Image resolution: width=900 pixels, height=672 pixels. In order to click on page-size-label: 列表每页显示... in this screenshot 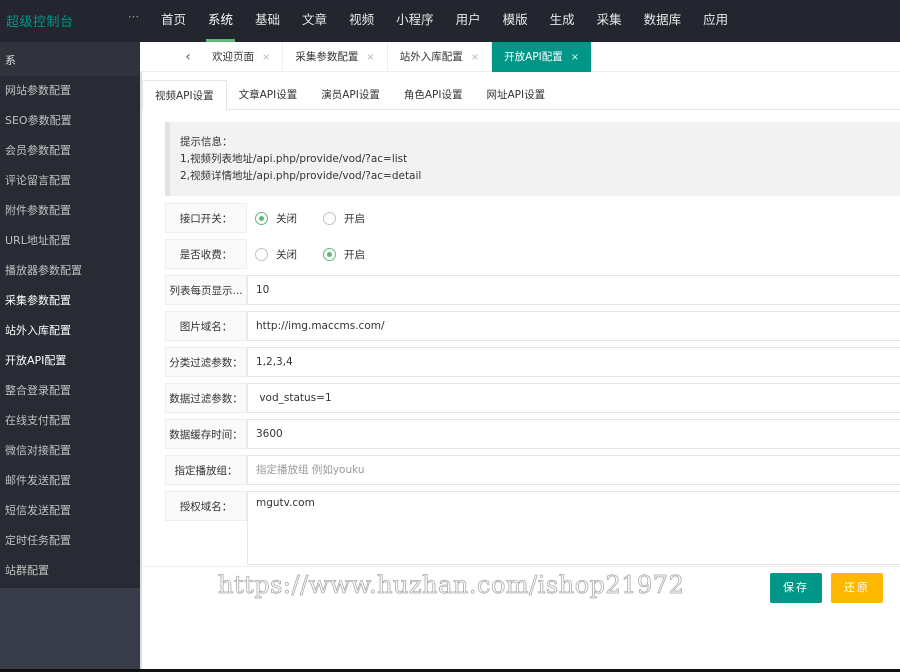, I will do `click(206, 290)`.